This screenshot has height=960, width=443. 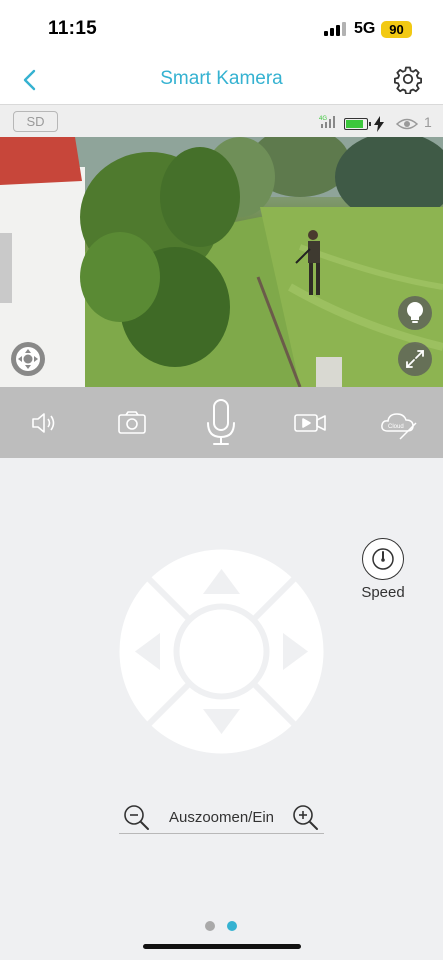 What do you see at coordinates (221, 120) in the screenshot?
I see `camera-info-bar: SD 4G 1` at bounding box center [221, 120].